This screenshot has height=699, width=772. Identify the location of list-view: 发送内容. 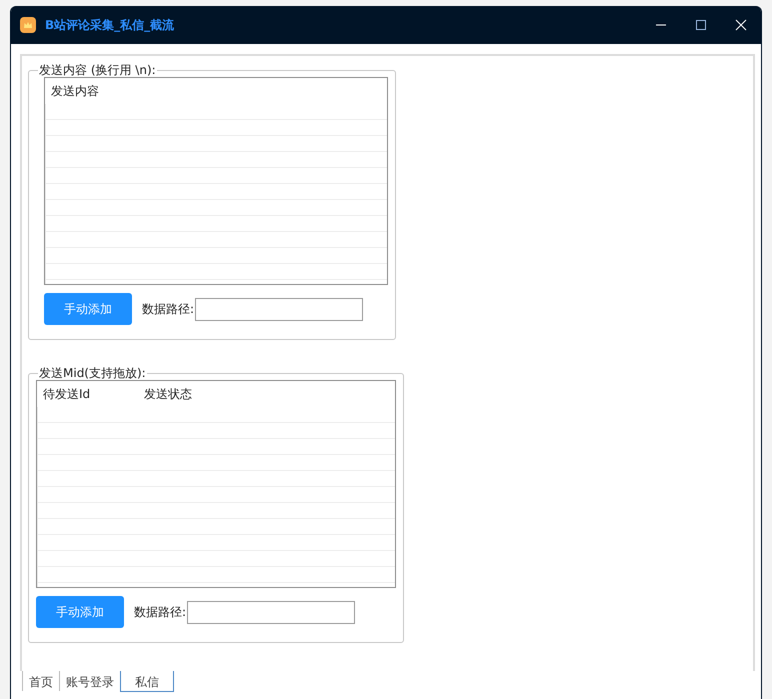
(216, 181).